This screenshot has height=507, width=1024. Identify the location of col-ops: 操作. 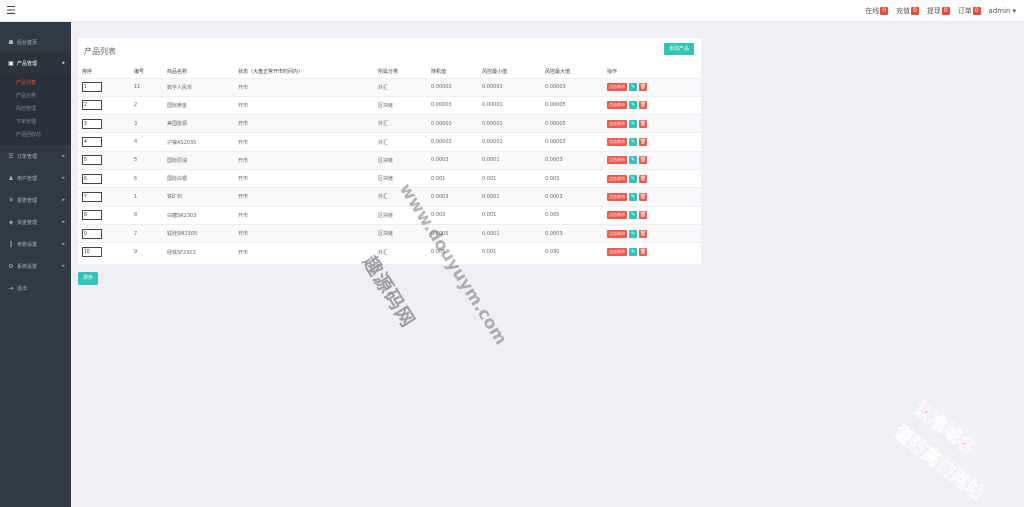
(612, 71).